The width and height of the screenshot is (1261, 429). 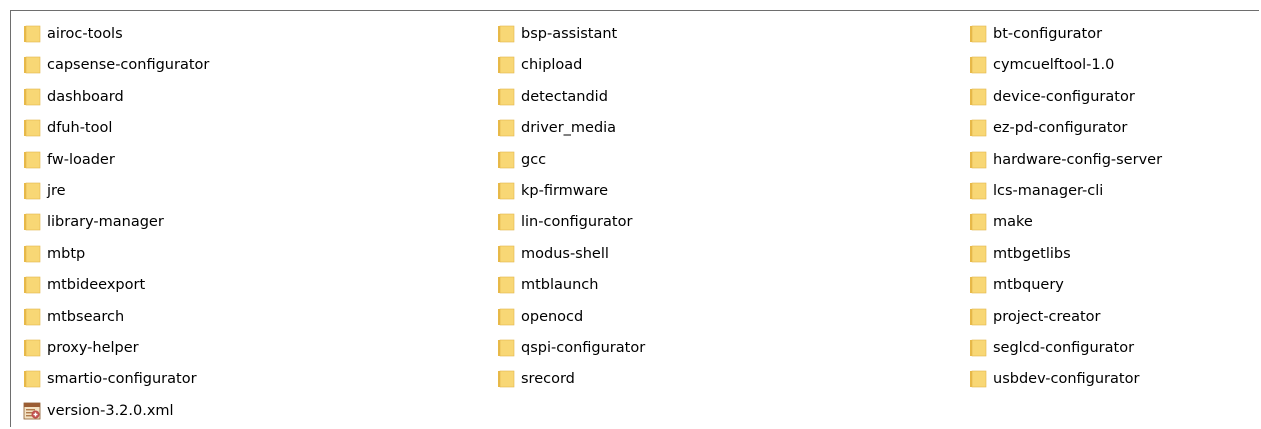 What do you see at coordinates (569, 34) in the screenshot?
I see `item-name: bsp-assistant` at bounding box center [569, 34].